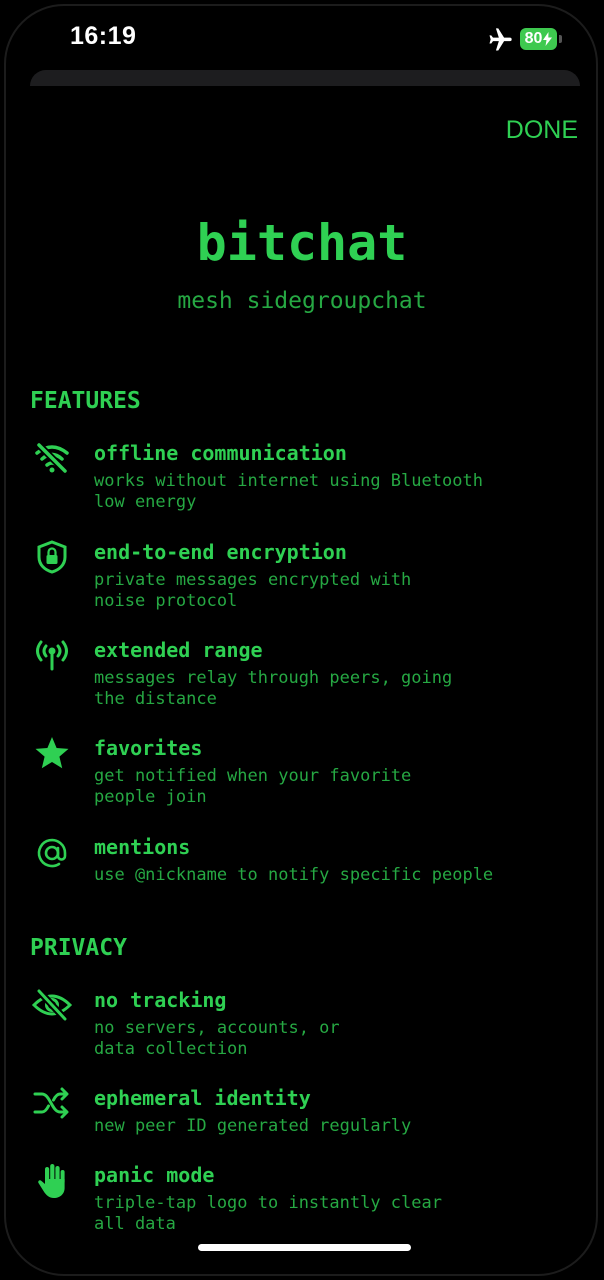 The image size is (604, 1280). What do you see at coordinates (220, 552) in the screenshot?
I see `feature-title: end-to-end encryption` at bounding box center [220, 552].